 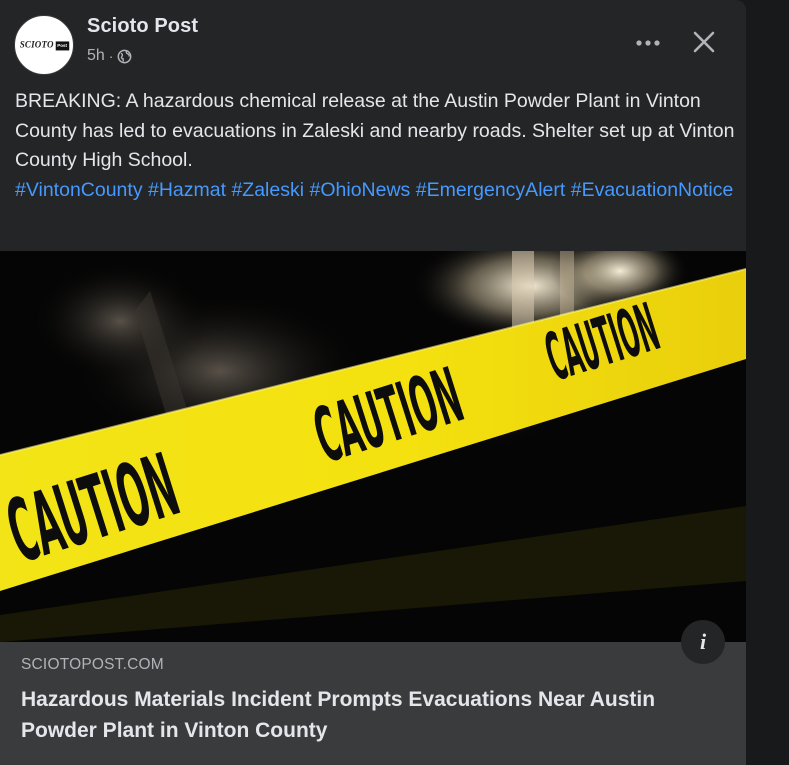 I want to click on hashtag-link: #VintonCounty, so click(x=79, y=190).